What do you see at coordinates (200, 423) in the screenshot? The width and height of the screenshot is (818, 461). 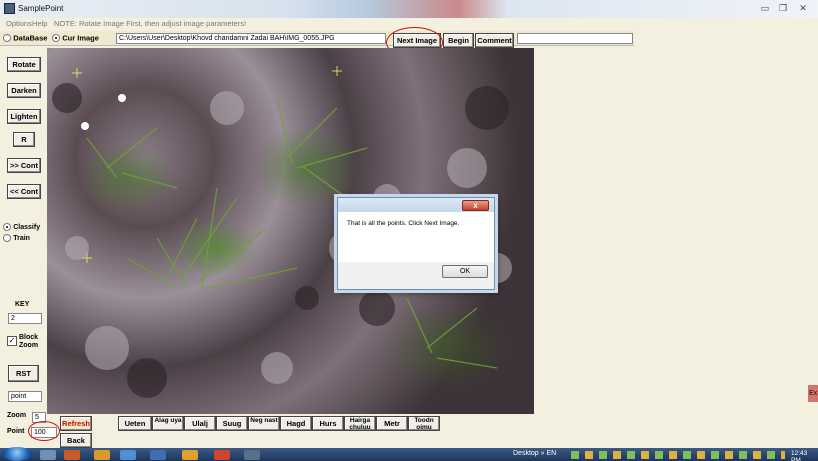 I see `category-ulalj-button: Ulalj` at bounding box center [200, 423].